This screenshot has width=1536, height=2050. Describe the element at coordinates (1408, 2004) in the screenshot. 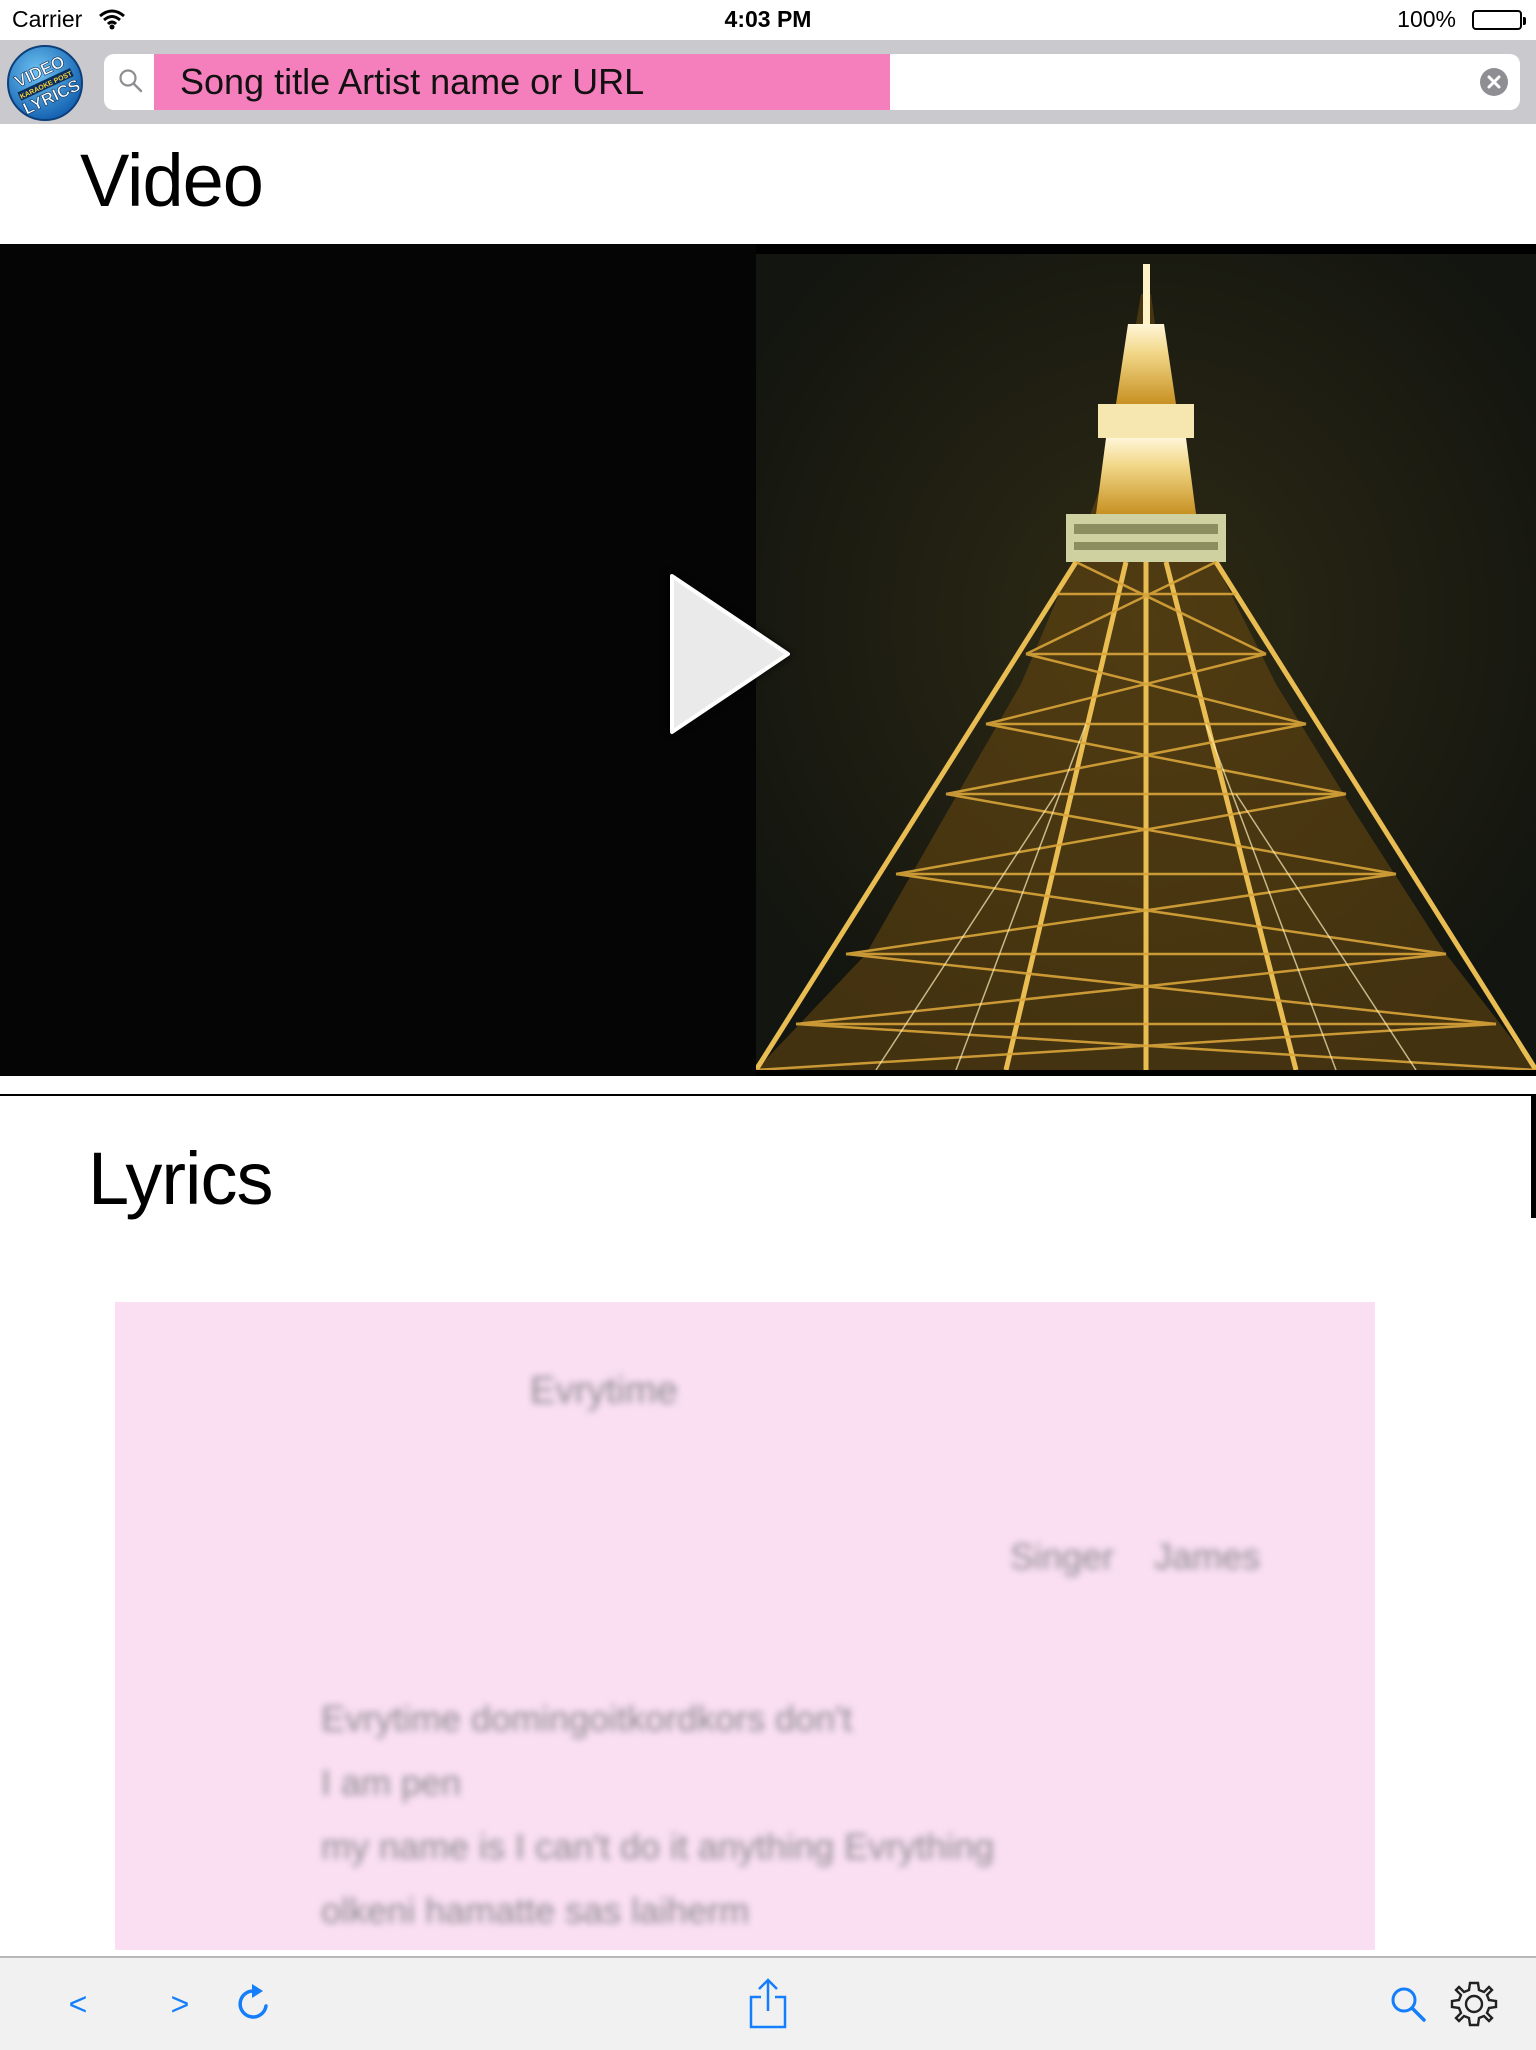

I see `search-icon` at that location.